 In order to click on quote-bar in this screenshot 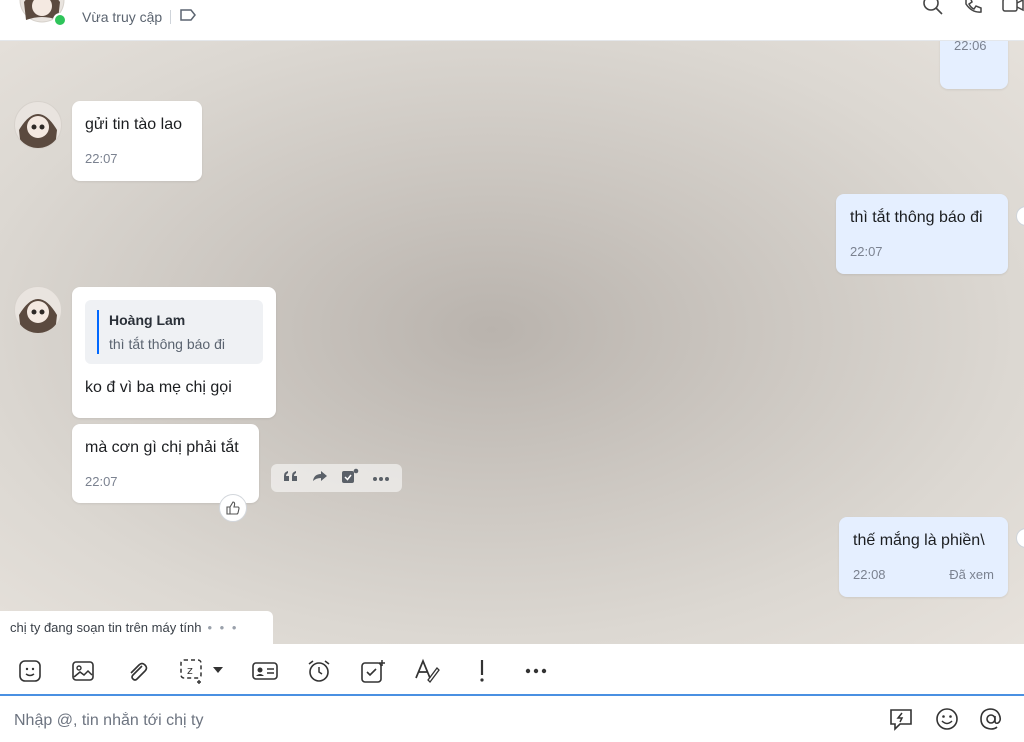, I will do `click(98, 332)`.